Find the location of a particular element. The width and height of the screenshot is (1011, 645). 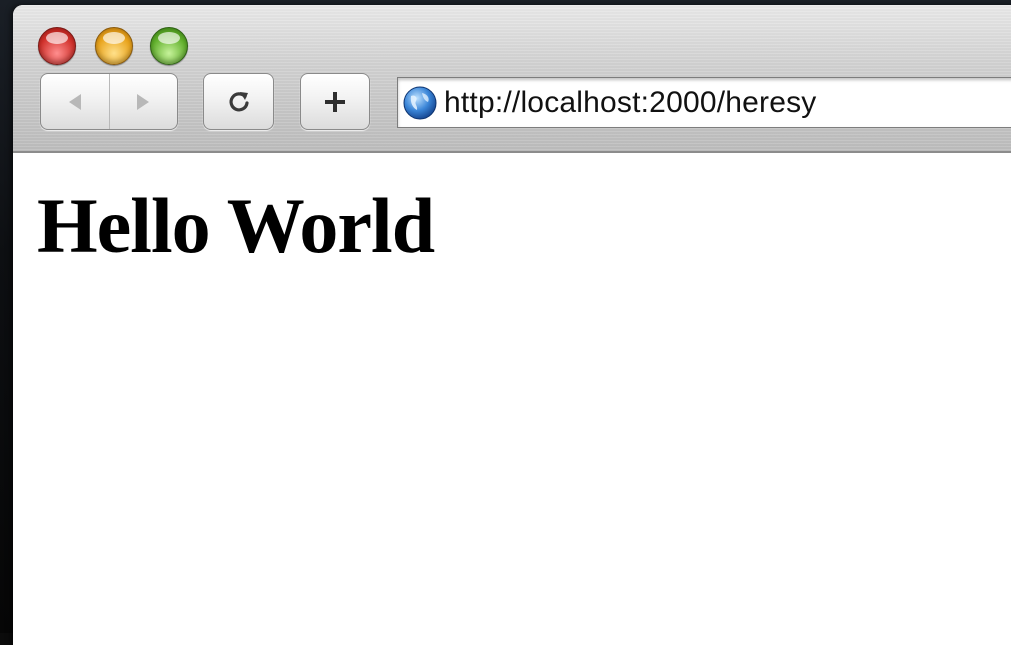

minimize-window-button is located at coordinates (114, 46).